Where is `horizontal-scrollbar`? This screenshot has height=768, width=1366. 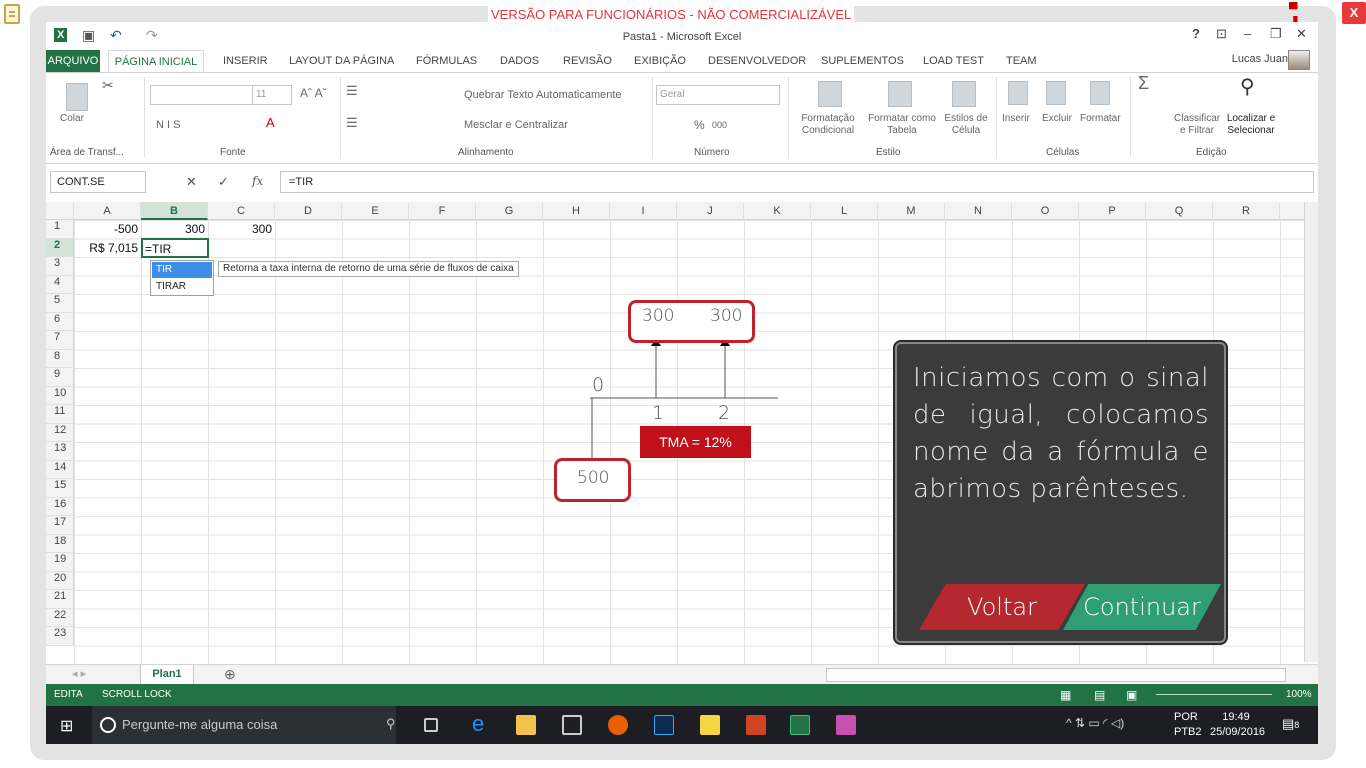
horizontal-scrollbar is located at coordinates (1056, 675).